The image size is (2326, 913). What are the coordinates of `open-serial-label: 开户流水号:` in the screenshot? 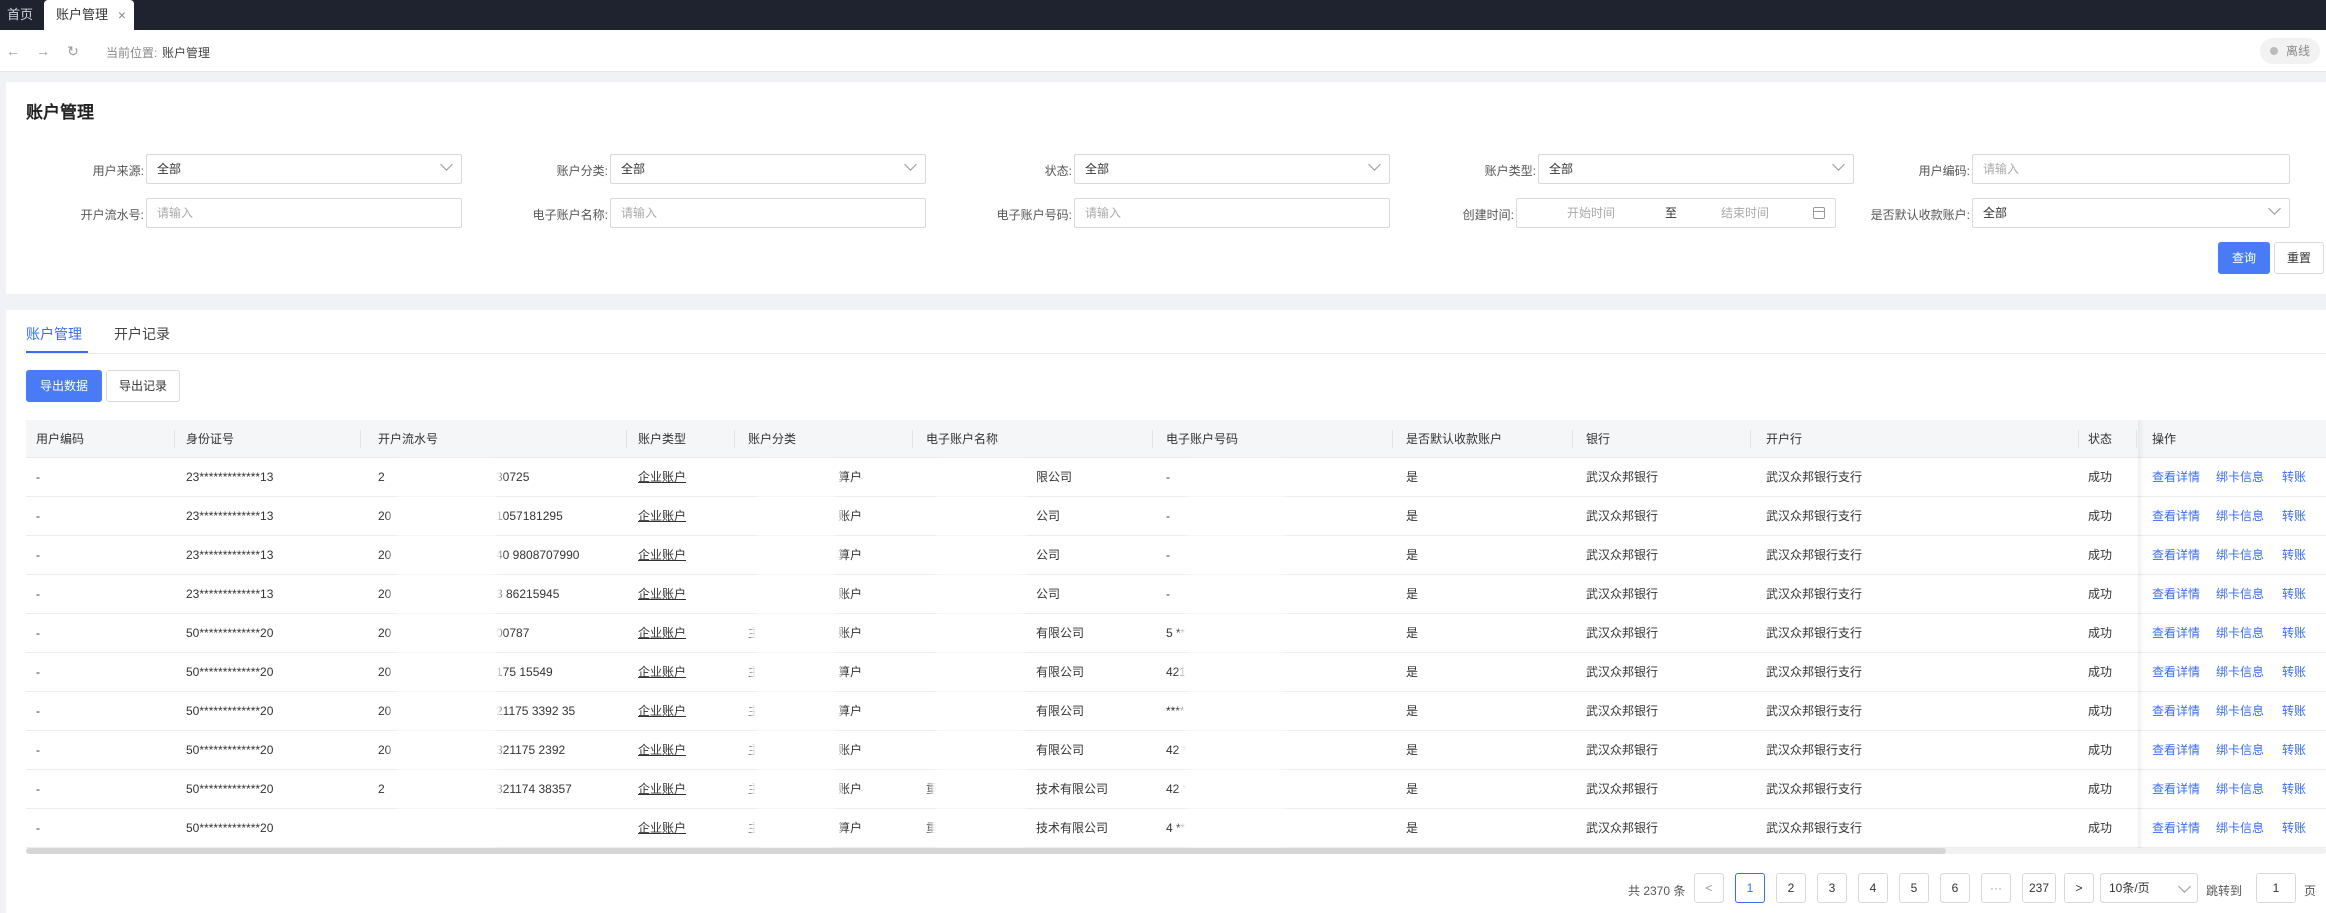 It's located at (112, 215).